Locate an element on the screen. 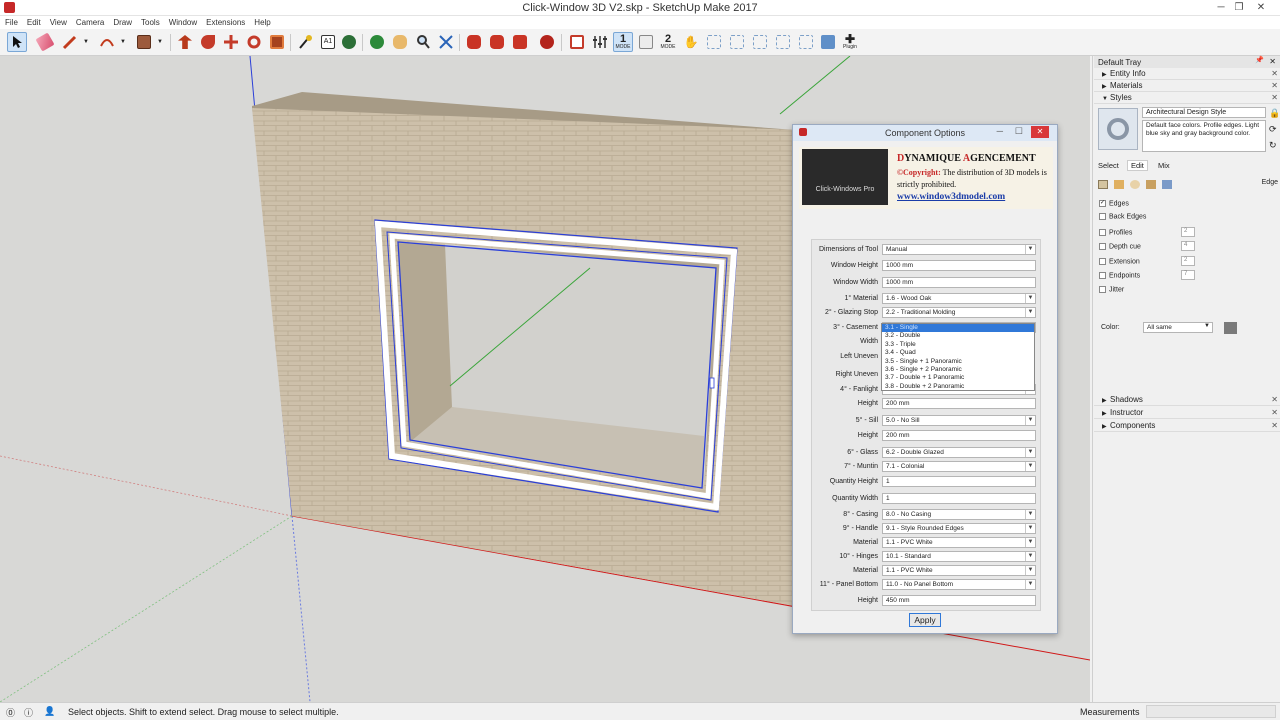  align-5-button is located at coordinates (806, 42).